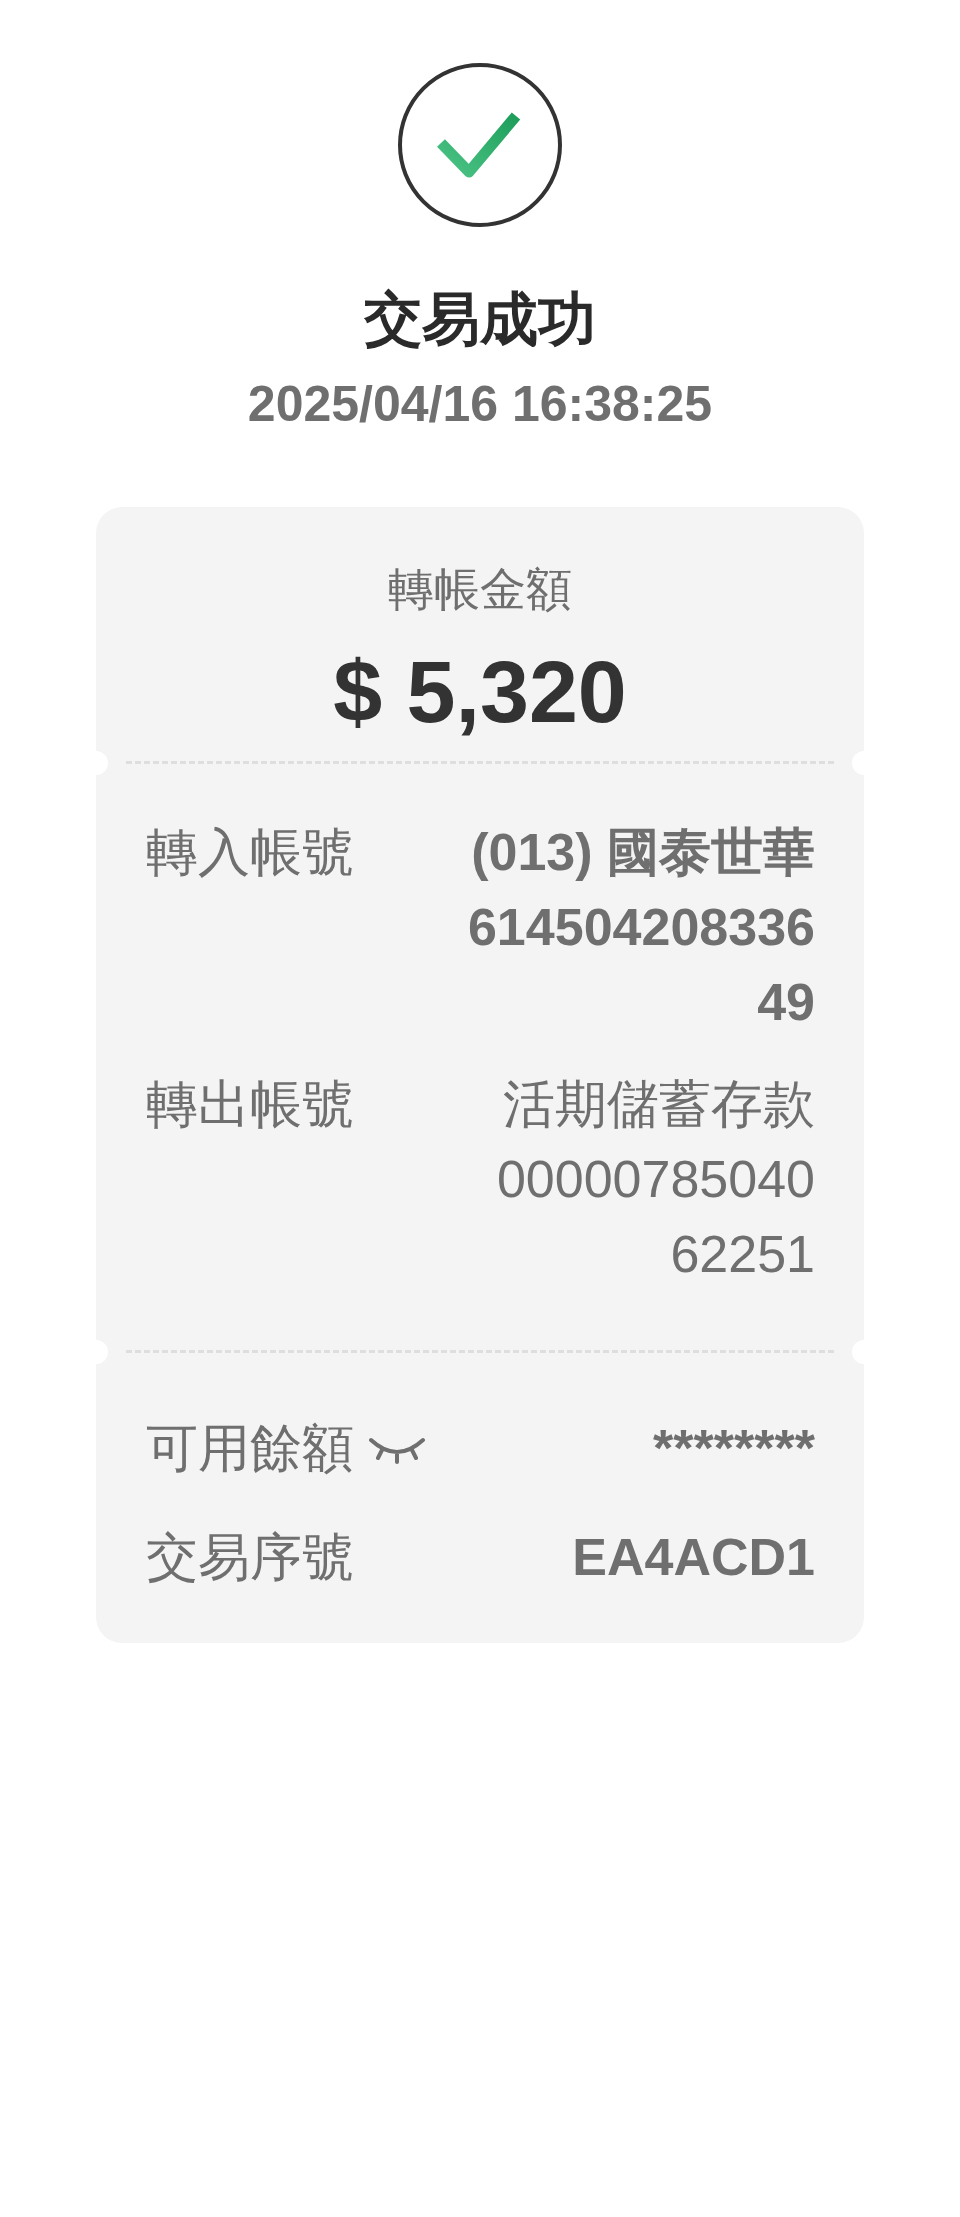  What do you see at coordinates (693, 1557) in the screenshot?
I see `transaction-id: EA4ACD1` at bounding box center [693, 1557].